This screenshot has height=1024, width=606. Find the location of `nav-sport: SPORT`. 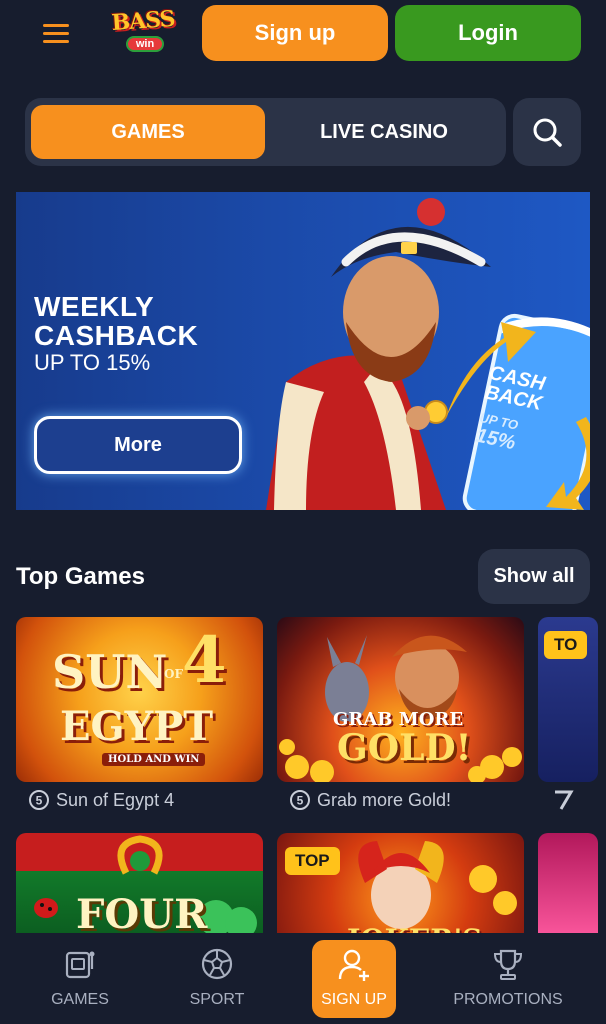

nav-sport: SPORT is located at coordinates (217, 978).